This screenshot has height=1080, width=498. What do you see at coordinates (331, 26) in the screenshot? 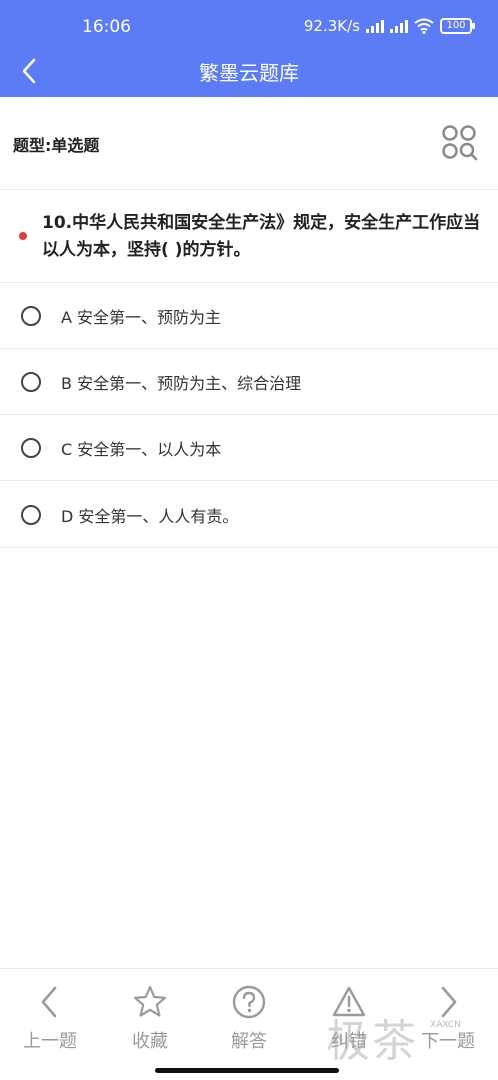
I see `network-speed: 92.3K/s` at bounding box center [331, 26].